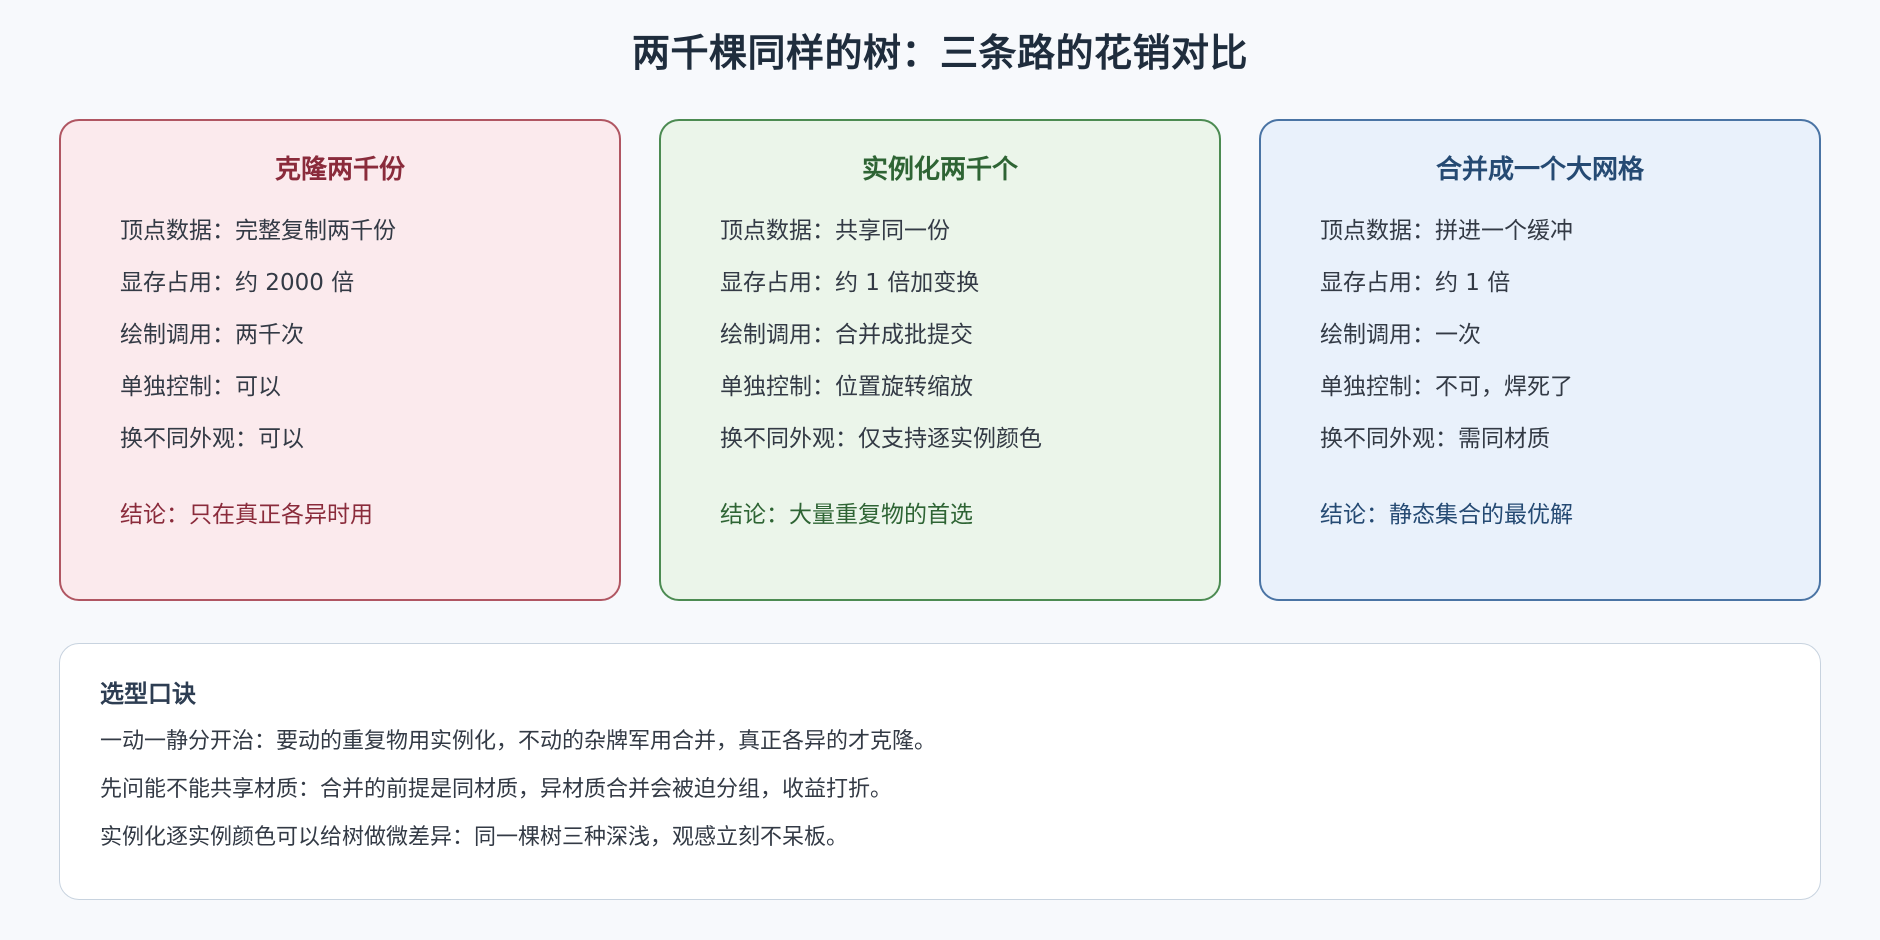 The image size is (1880, 940). What do you see at coordinates (212, 335) in the screenshot?
I see `card-line-draw-calls: 绘制调用：两千次` at bounding box center [212, 335].